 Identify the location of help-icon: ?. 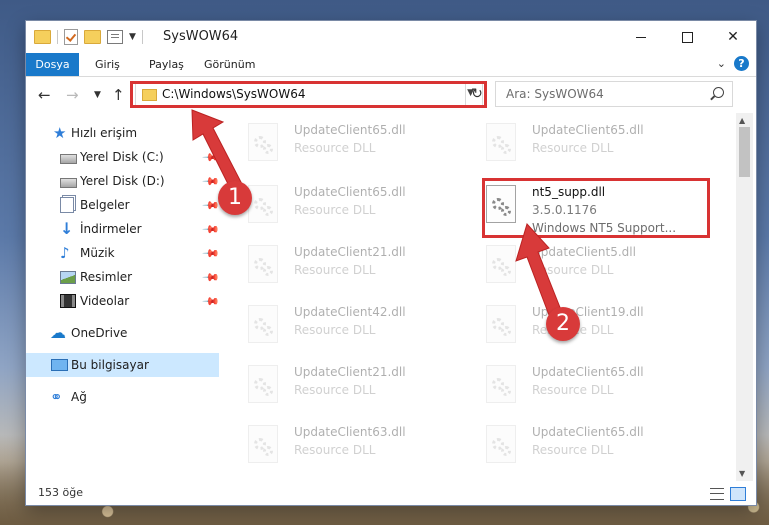
(741, 63).